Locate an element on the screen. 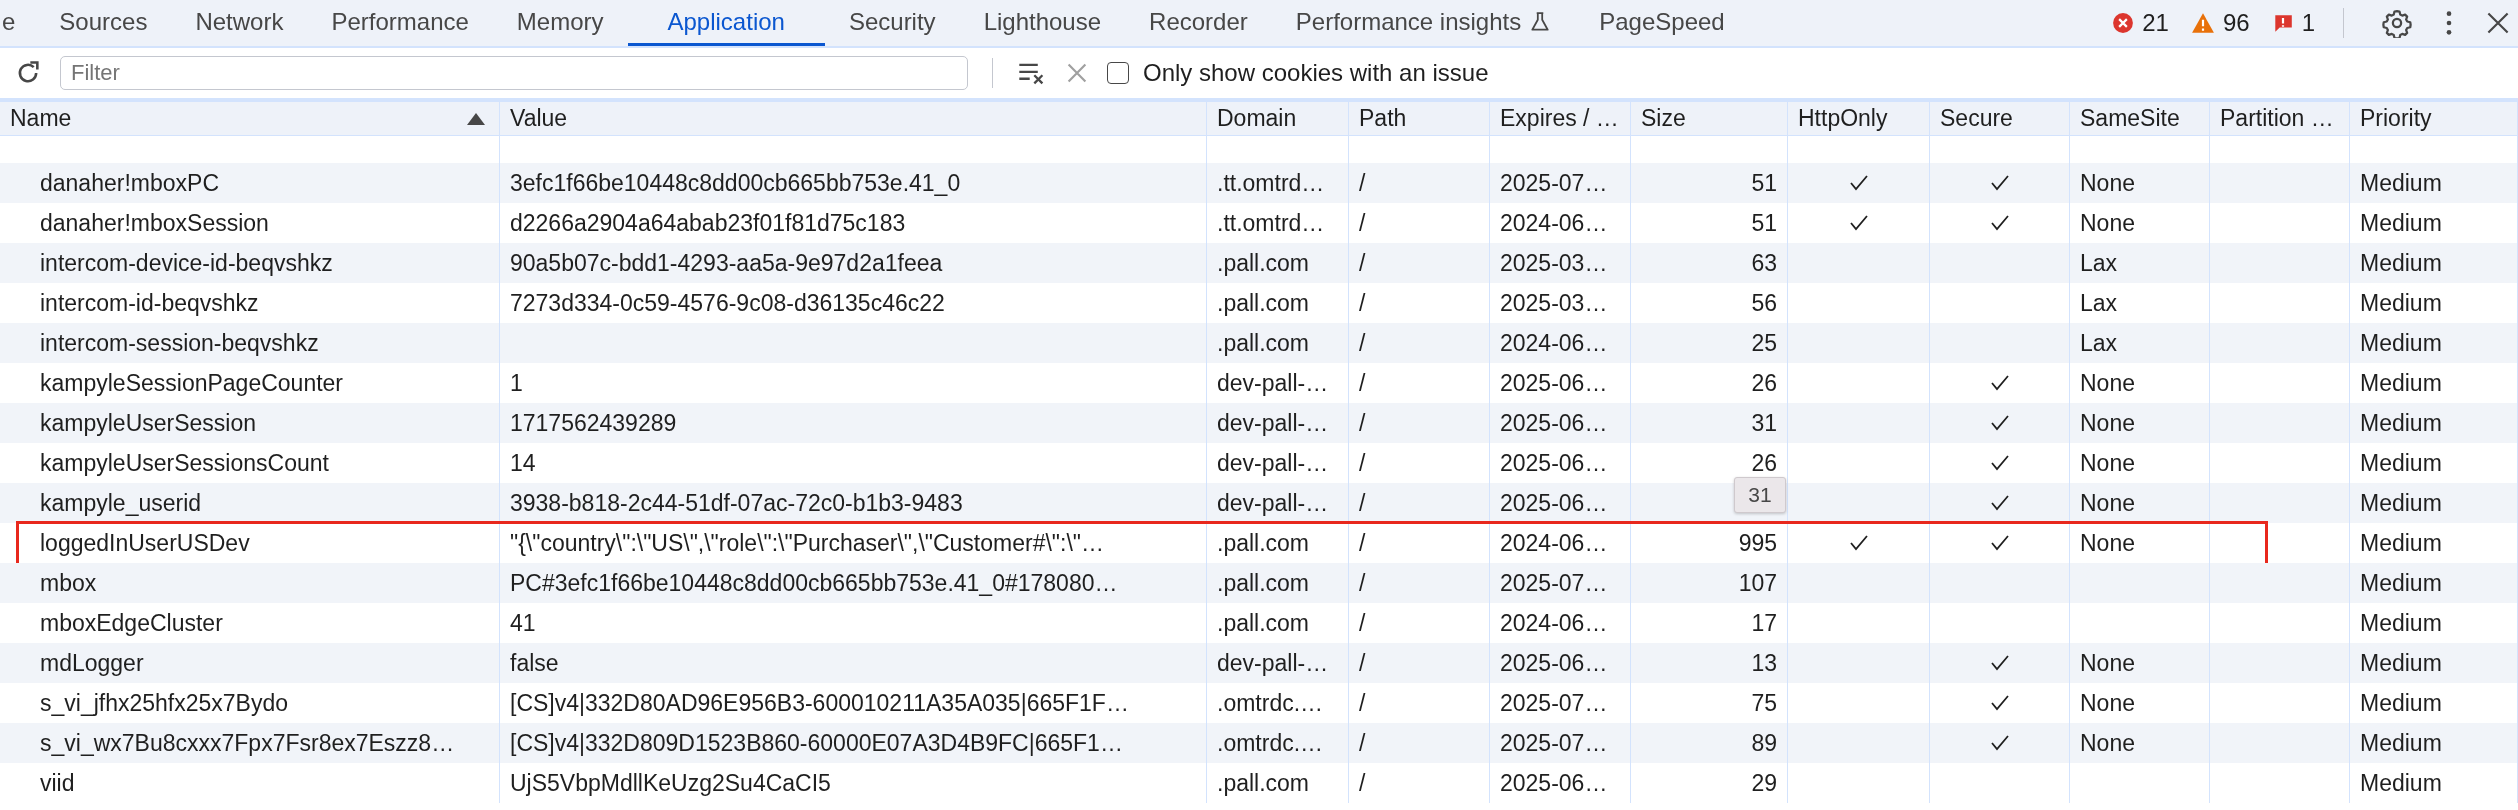  close-icon is located at coordinates (2498, 23).